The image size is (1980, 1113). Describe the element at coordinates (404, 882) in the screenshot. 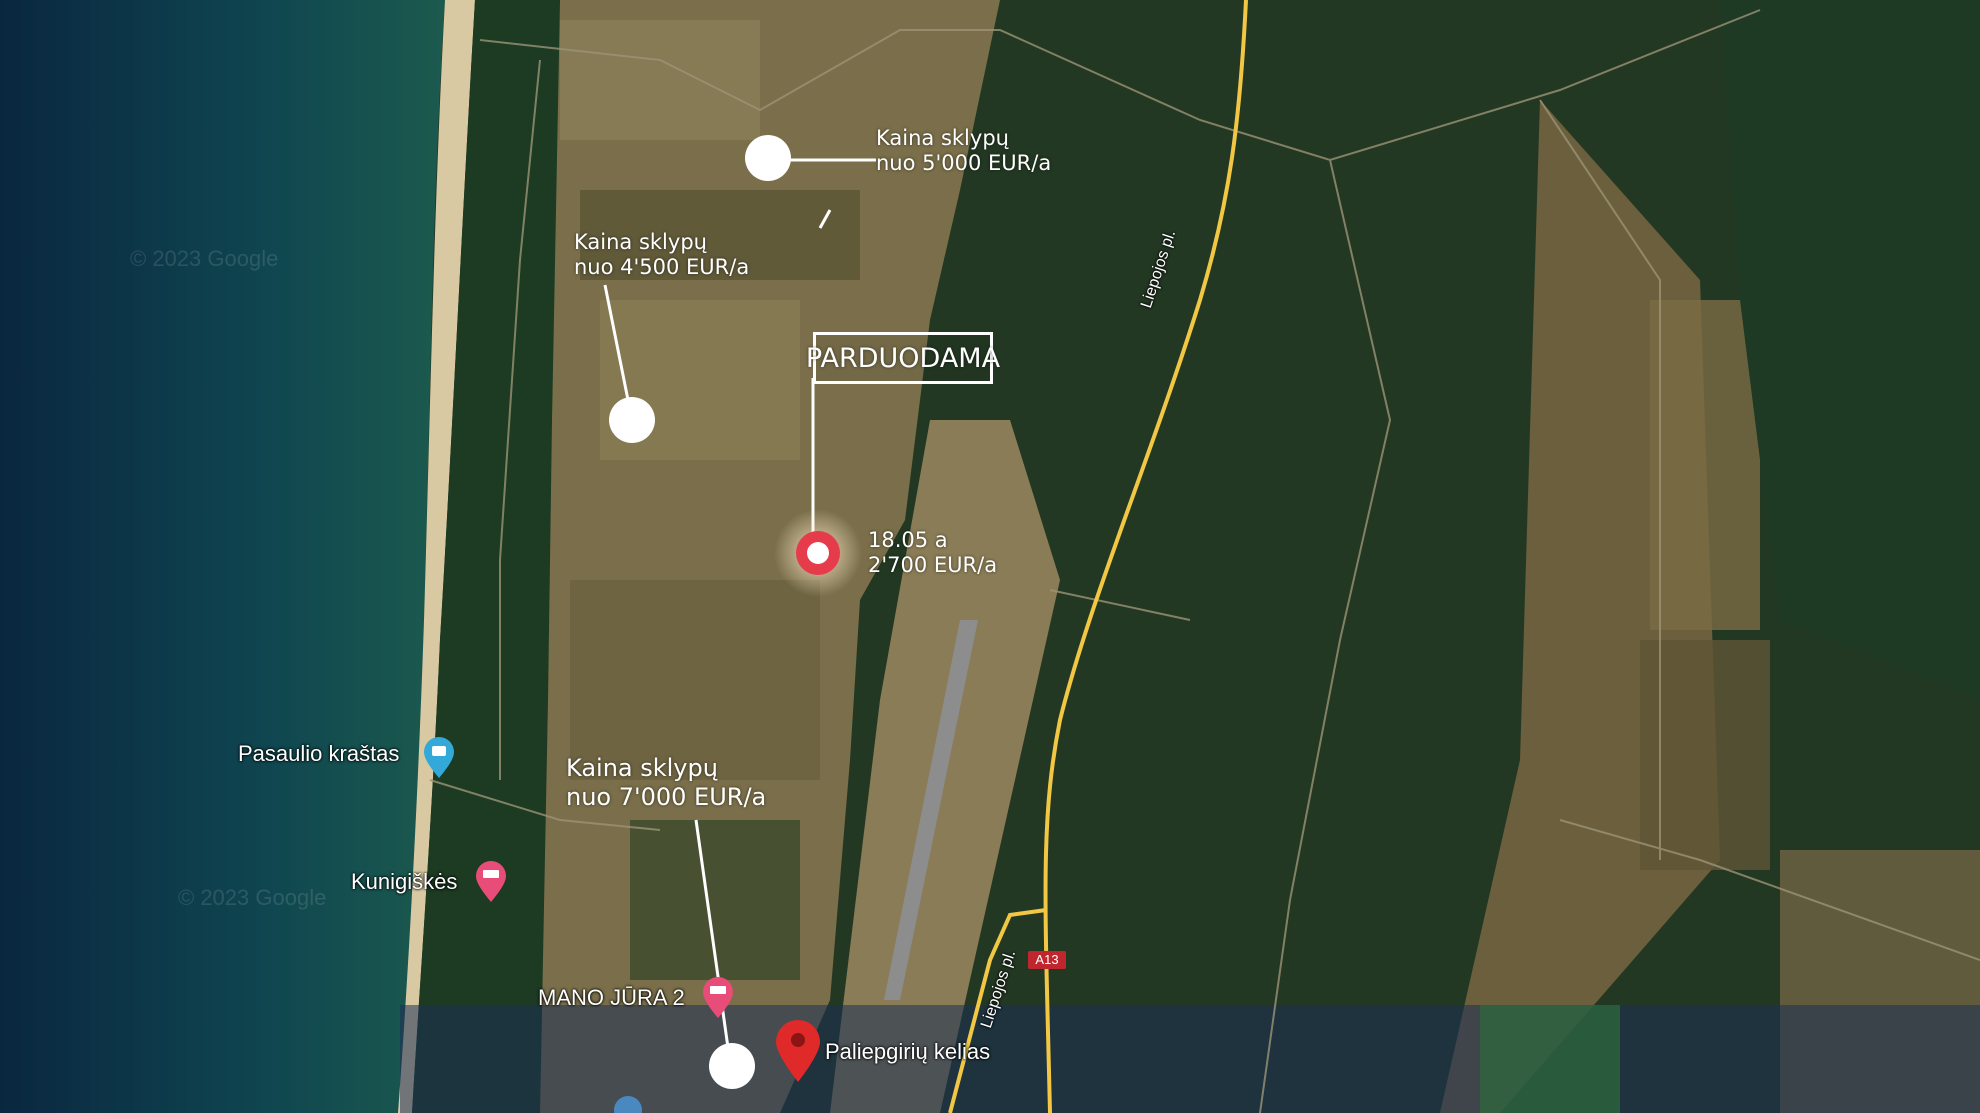

I see `place-label-kunigiskes: Kunigiškės` at that location.